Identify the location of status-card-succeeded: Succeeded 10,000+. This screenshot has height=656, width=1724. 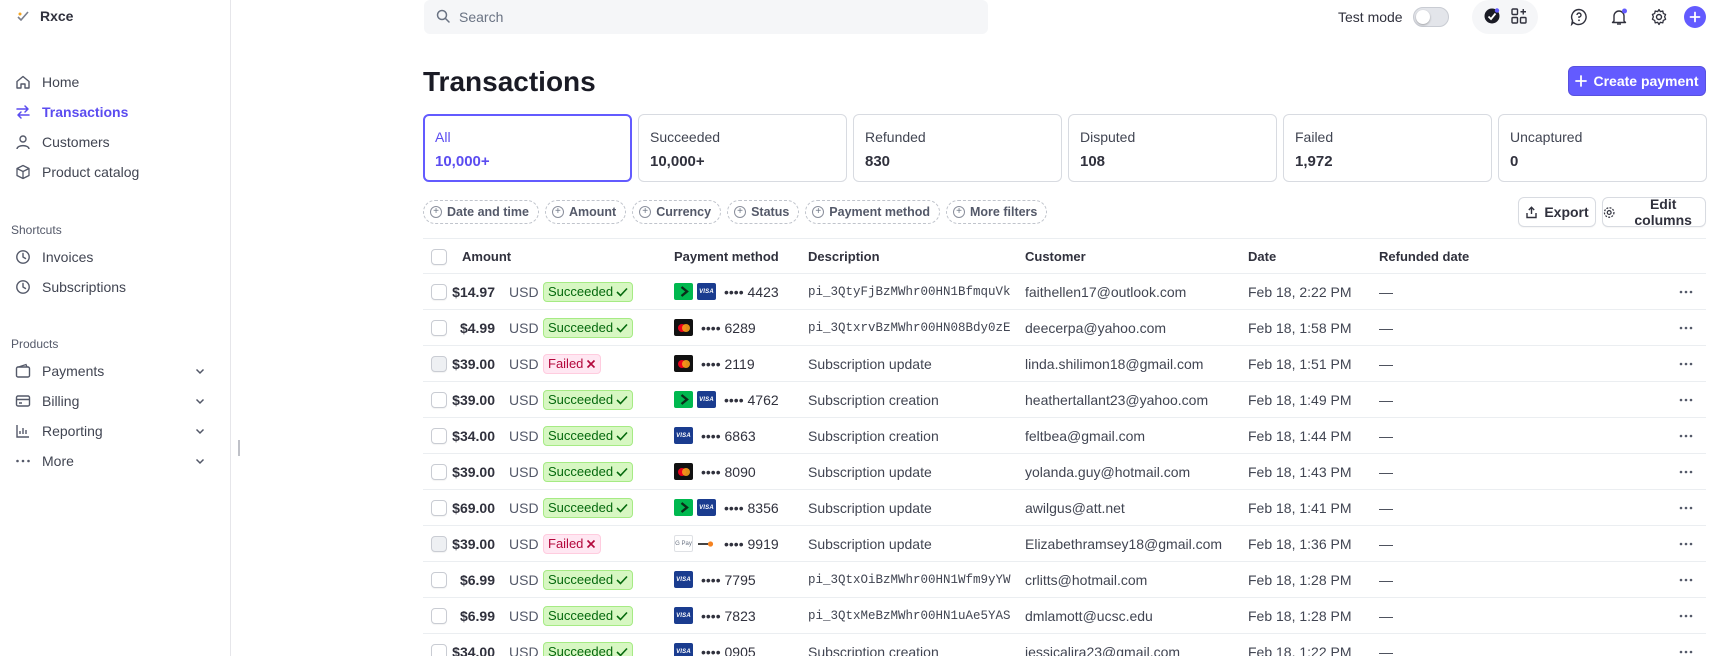
(742, 148).